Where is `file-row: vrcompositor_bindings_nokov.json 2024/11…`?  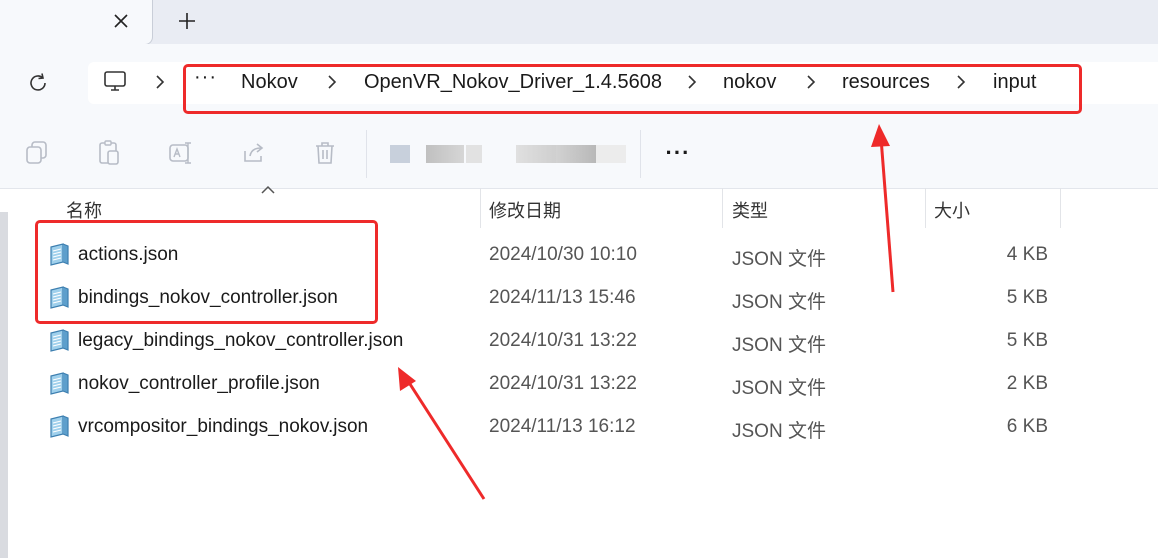 file-row: vrcompositor_bindings_nokov.json 2024/11… is located at coordinates (540, 428).